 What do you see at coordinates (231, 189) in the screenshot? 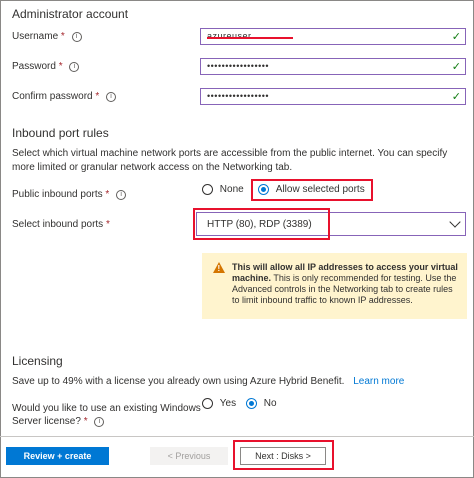
I see `radio-none-label: None` at bounding box center [231, 189].